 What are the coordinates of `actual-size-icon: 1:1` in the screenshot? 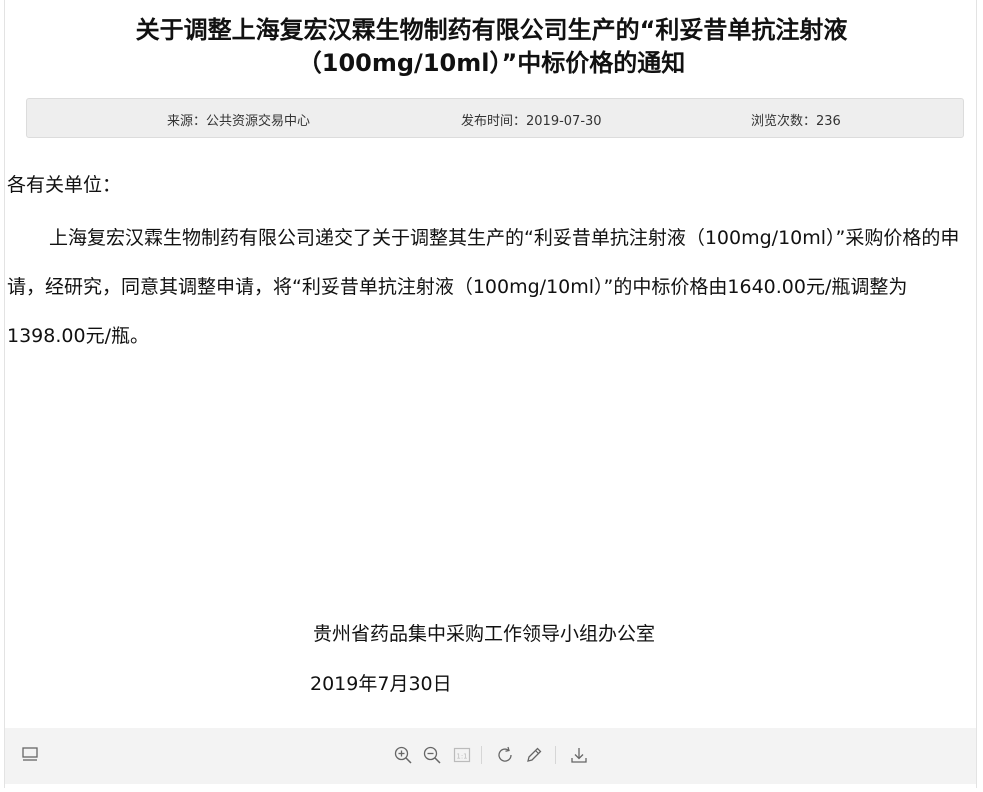 It's located at (462, 755).